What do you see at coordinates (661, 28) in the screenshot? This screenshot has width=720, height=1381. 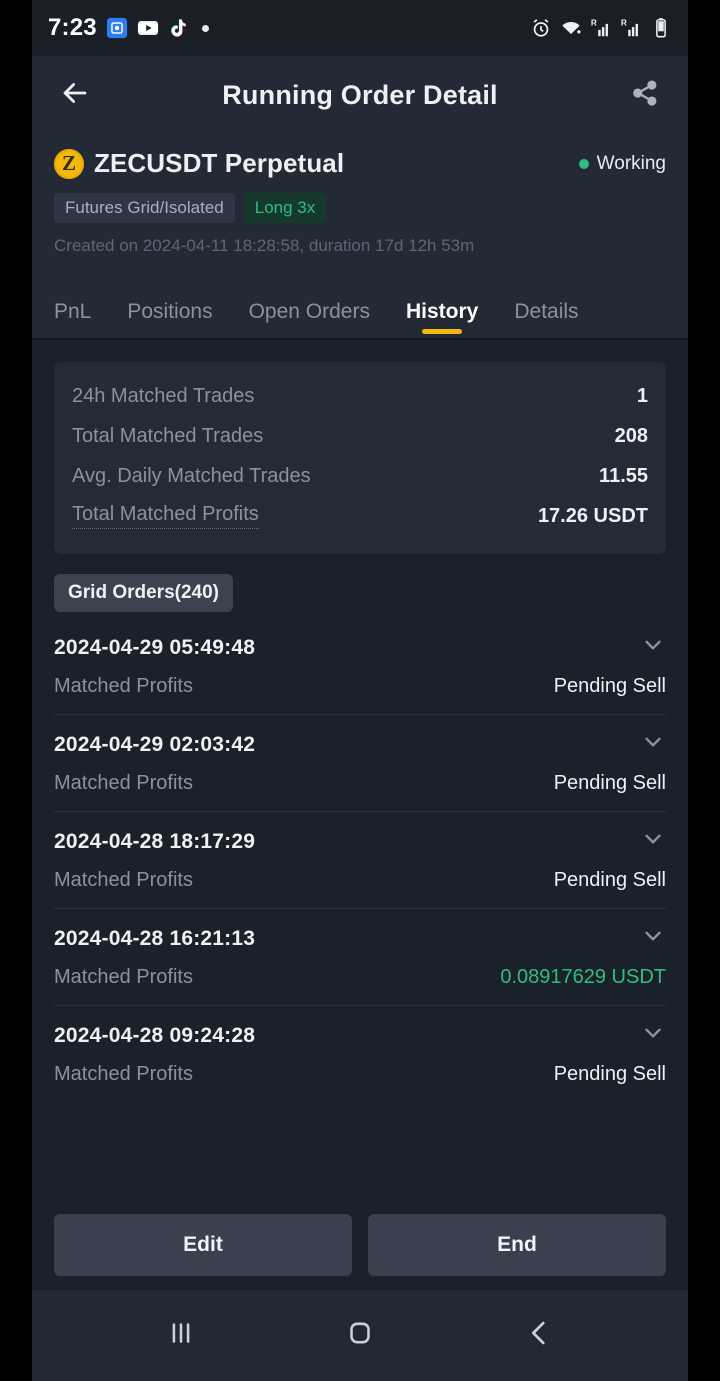 I see `battery-icon` at bounding box center [661, 28].